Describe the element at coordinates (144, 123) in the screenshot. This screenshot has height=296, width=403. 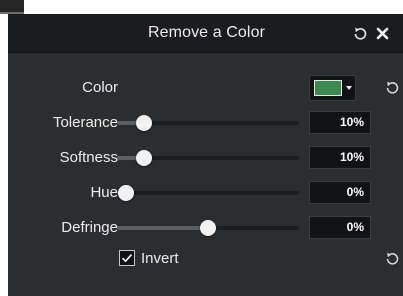
I see `tolerance-slider-thumb` at that location.